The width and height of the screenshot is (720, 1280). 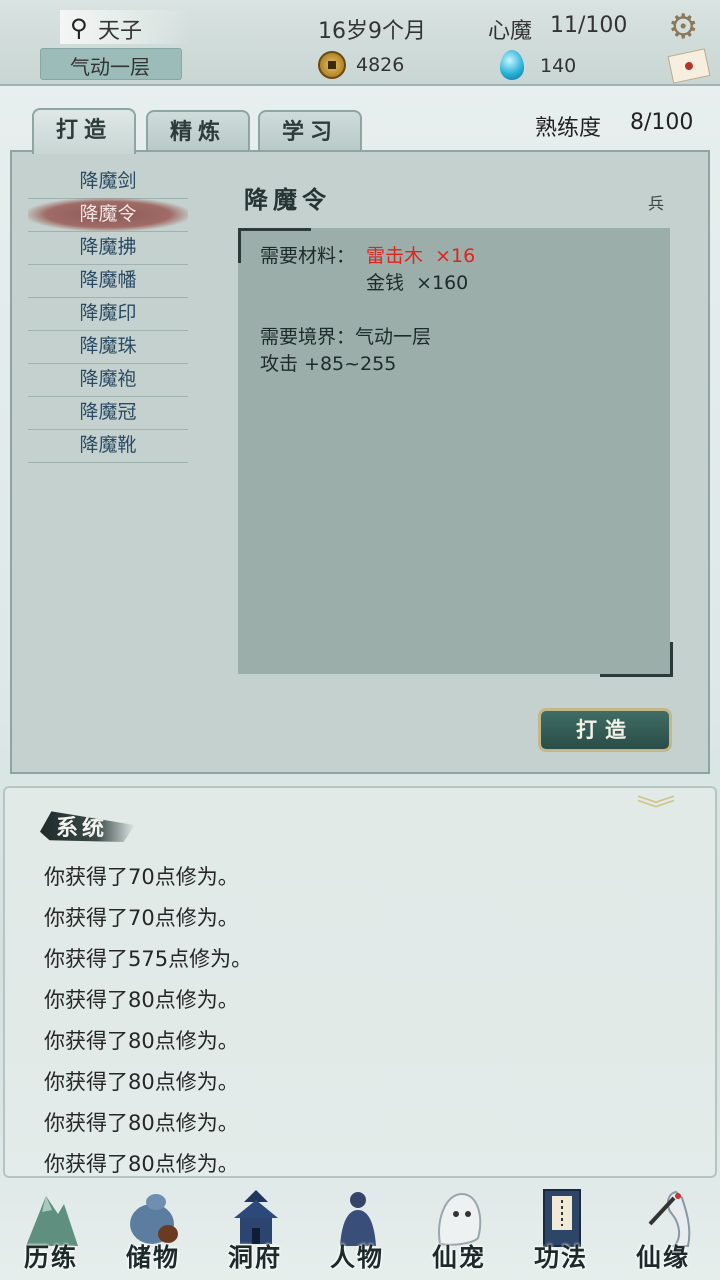 What do you see at coordinates (568, 128) in the screenshot?
I see `proficiency-label: 熟练度` at bounding box center [568, 128].